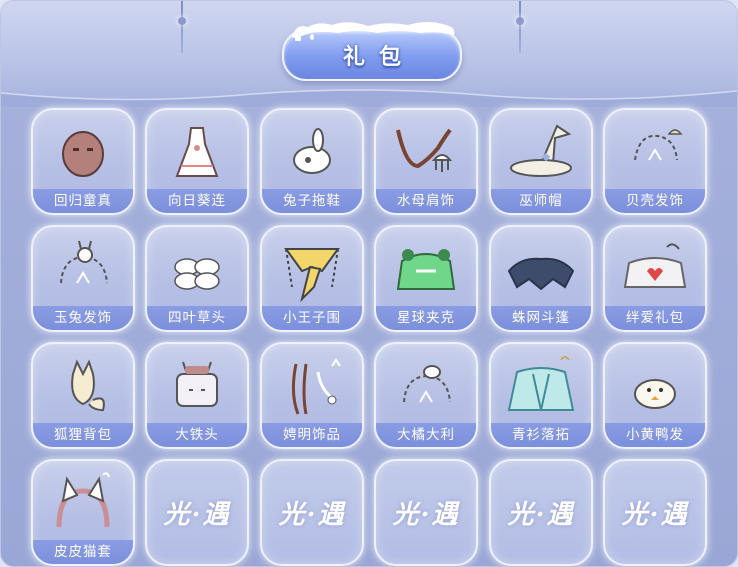  What do you see at coordinates (541, 383) in the screenshot?
I see `cyan-robe-cape-icon` at bounding box center [541, 383].